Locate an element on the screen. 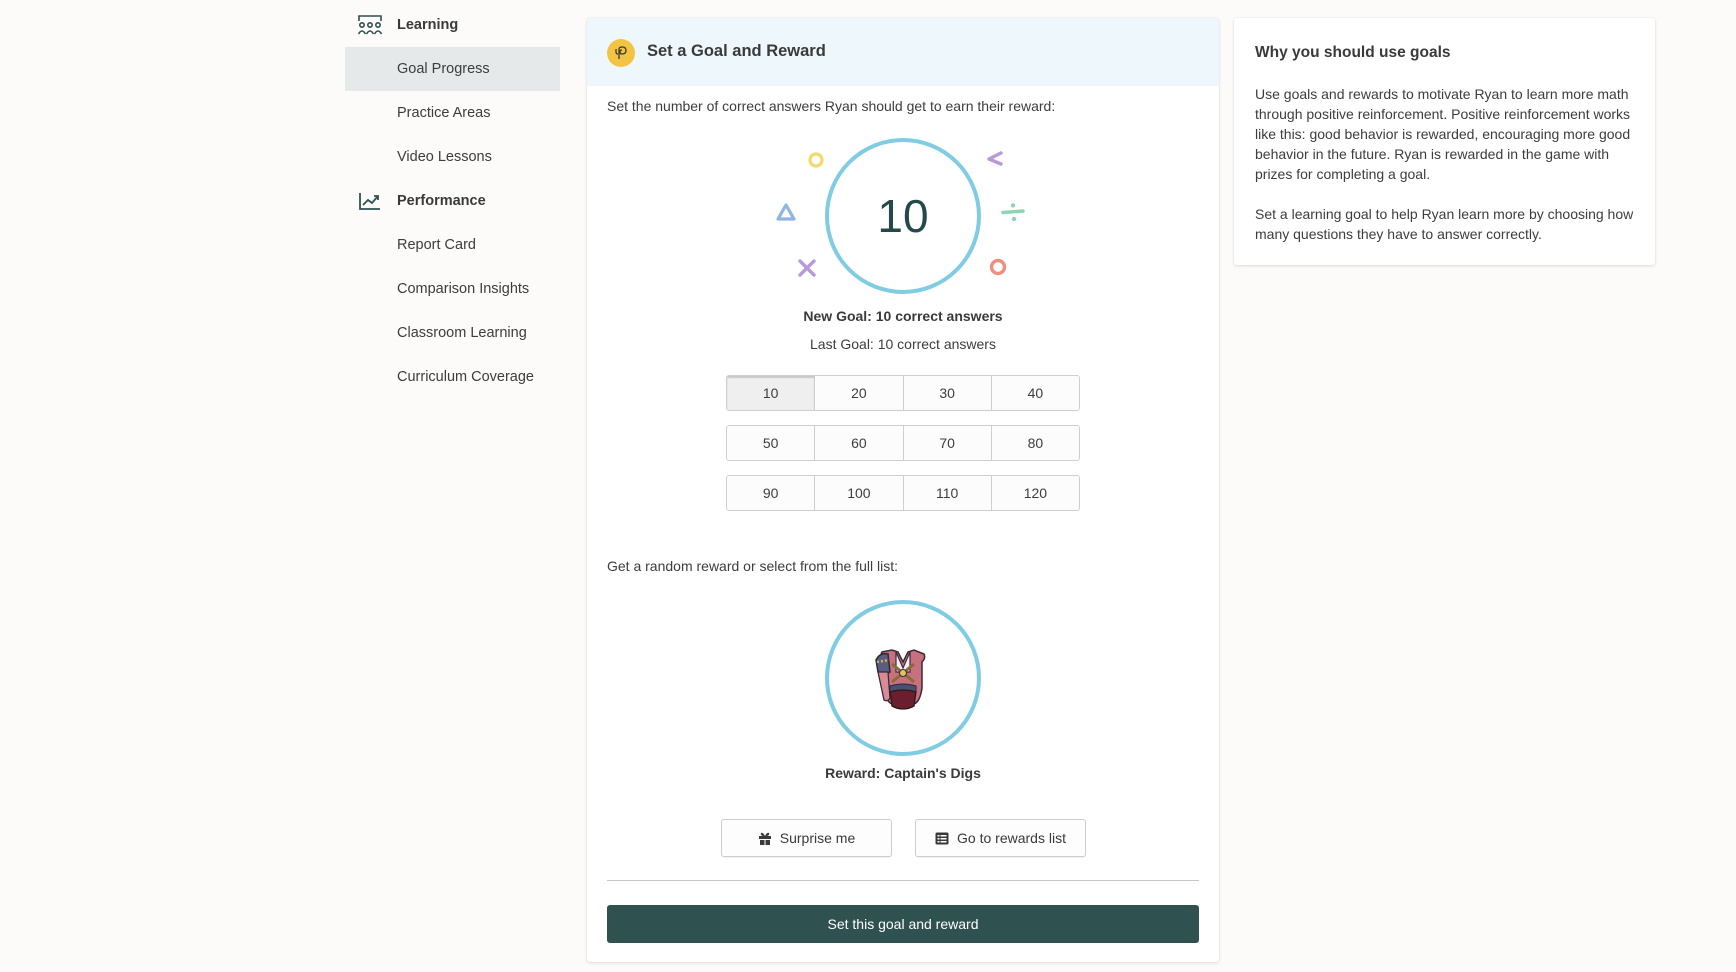 The width and height of the screenshot is (1736, 972). goal-option-50: 50 is located at coordinates (771, 443).